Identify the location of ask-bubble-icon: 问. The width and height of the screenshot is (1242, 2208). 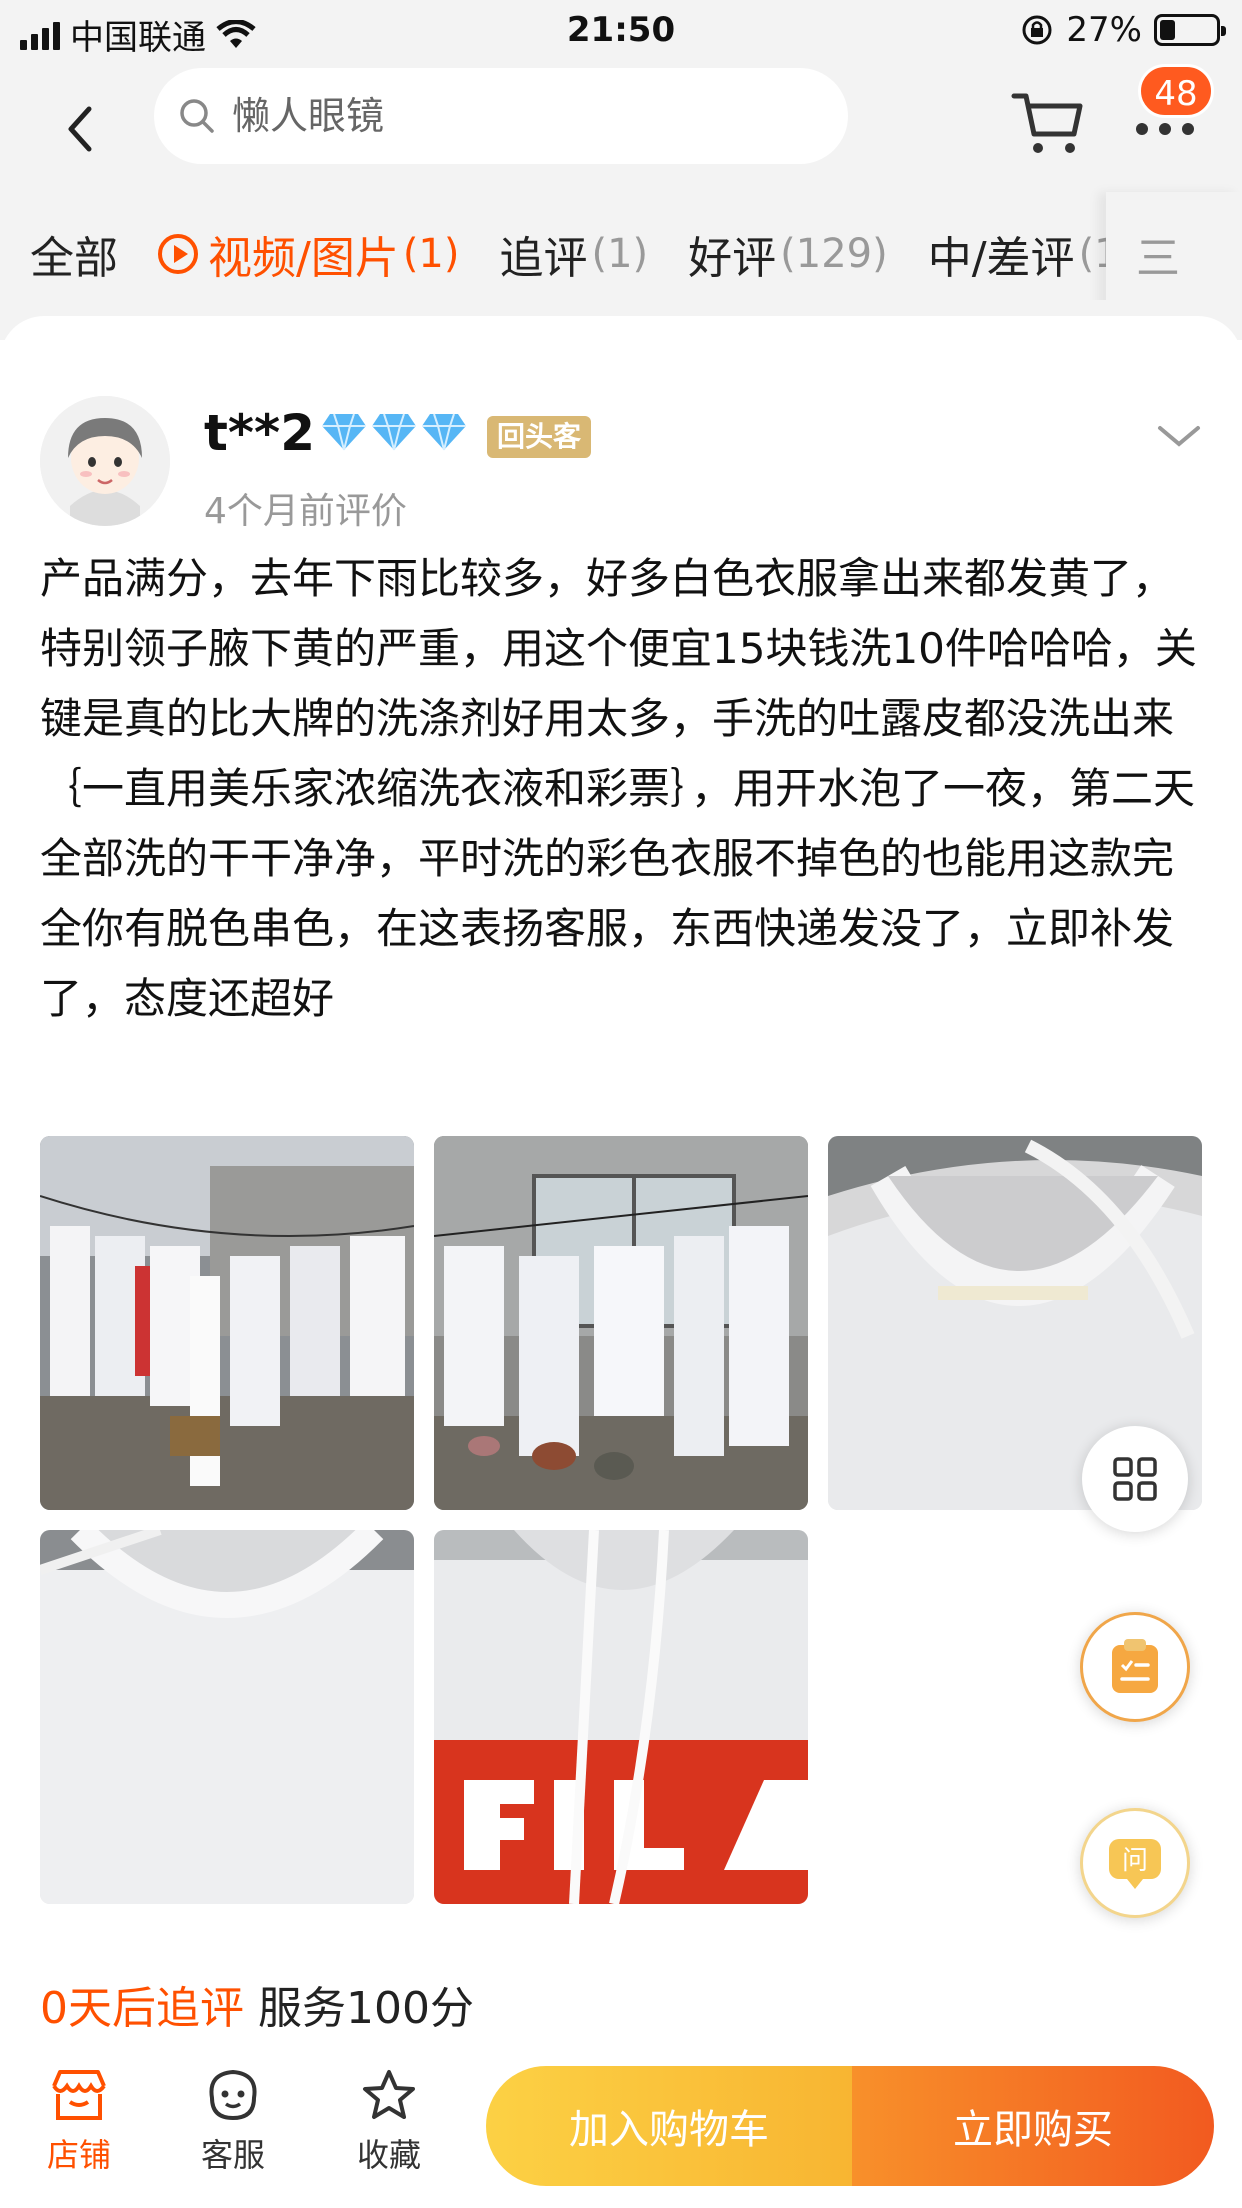
(1135, 1864).